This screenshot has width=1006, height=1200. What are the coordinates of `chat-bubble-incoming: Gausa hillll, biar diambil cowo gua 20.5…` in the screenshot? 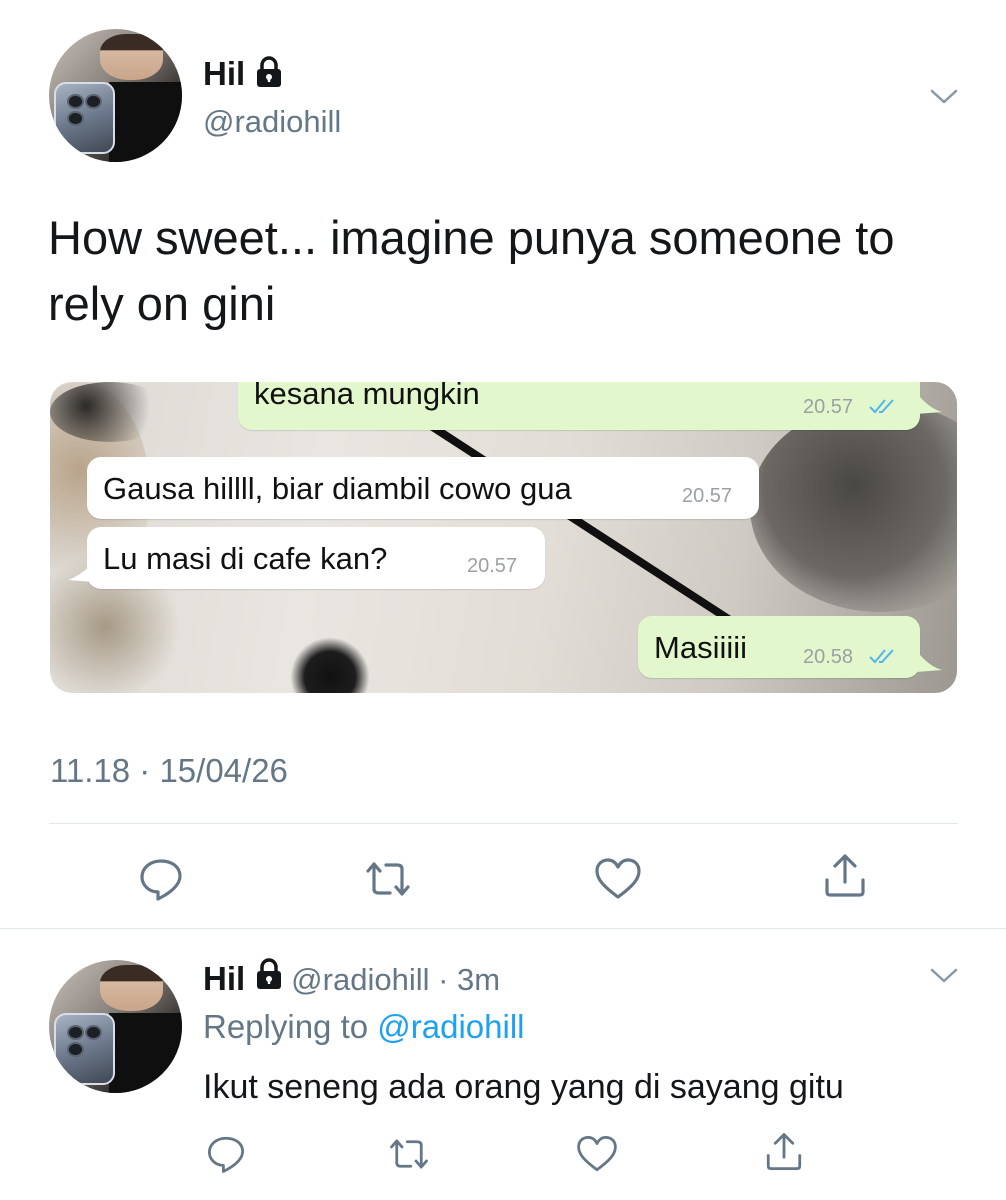 It's located at (423, 488).